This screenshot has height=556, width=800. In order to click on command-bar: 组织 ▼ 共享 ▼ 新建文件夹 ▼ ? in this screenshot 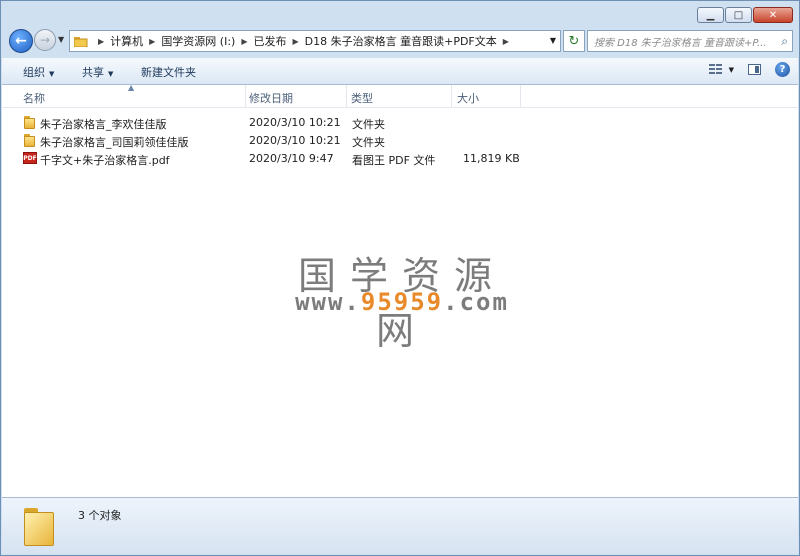, I will do `click(400, 71)`.